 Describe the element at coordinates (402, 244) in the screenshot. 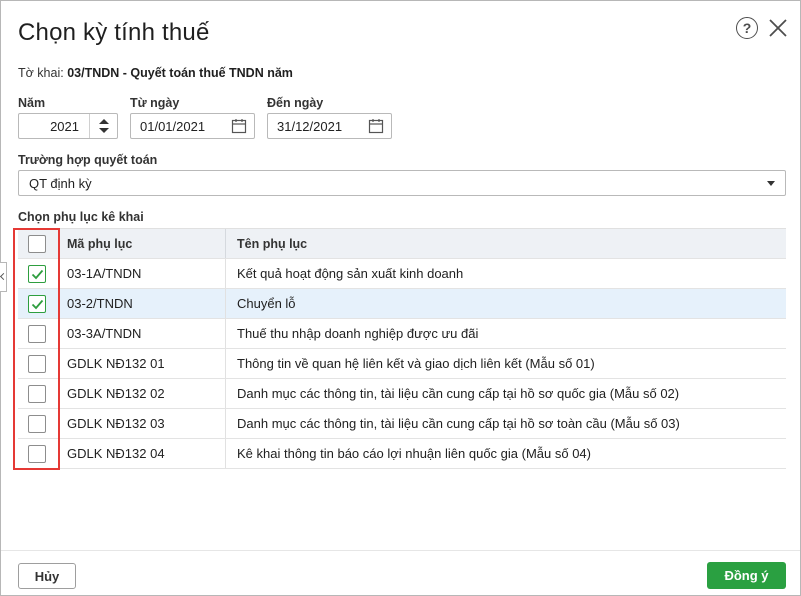

I see `table-header-row: Mã phụ lục Tên phụ lục` at that location.